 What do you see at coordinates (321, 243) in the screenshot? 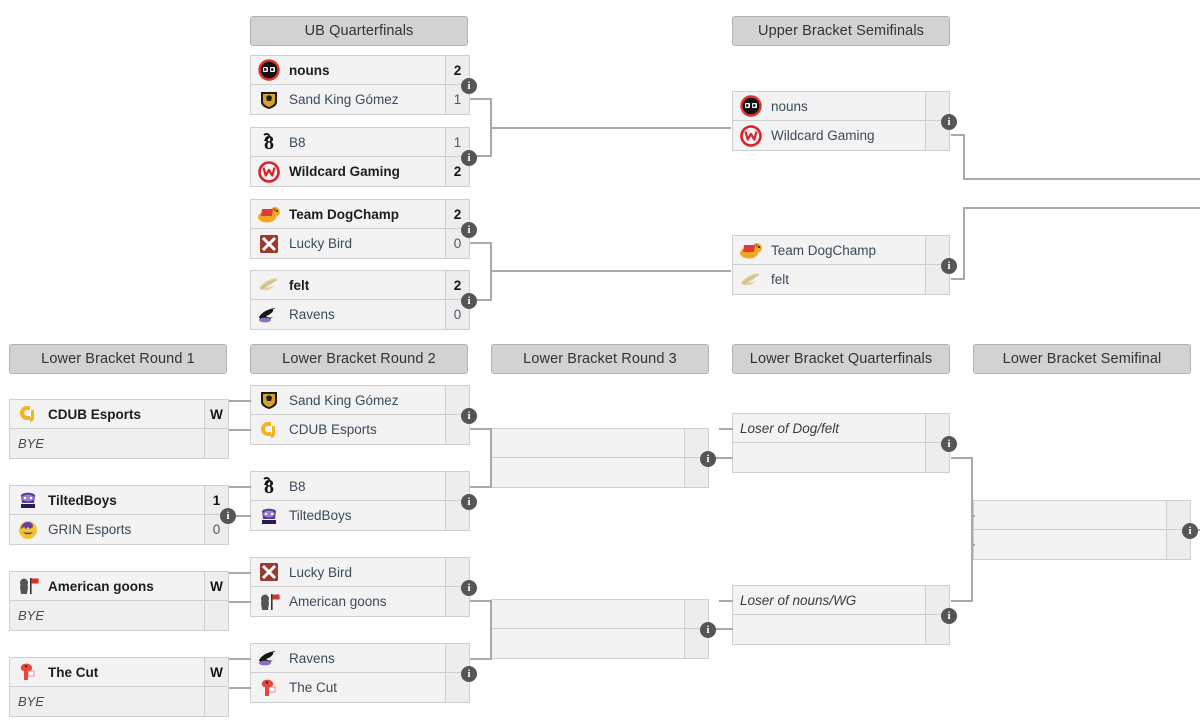
I see `team-name: Lucky Bird` at bounding box center [321, 243].